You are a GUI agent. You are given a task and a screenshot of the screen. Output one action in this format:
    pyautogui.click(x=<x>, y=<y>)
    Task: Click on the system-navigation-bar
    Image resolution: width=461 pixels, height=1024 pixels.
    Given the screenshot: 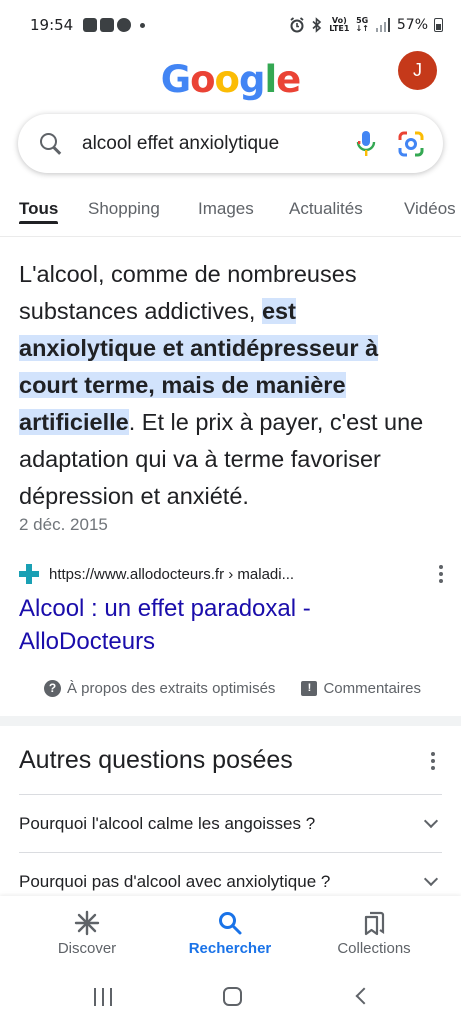 What is the action you would take?
    pyautogui.click(x=230, y=998)
    